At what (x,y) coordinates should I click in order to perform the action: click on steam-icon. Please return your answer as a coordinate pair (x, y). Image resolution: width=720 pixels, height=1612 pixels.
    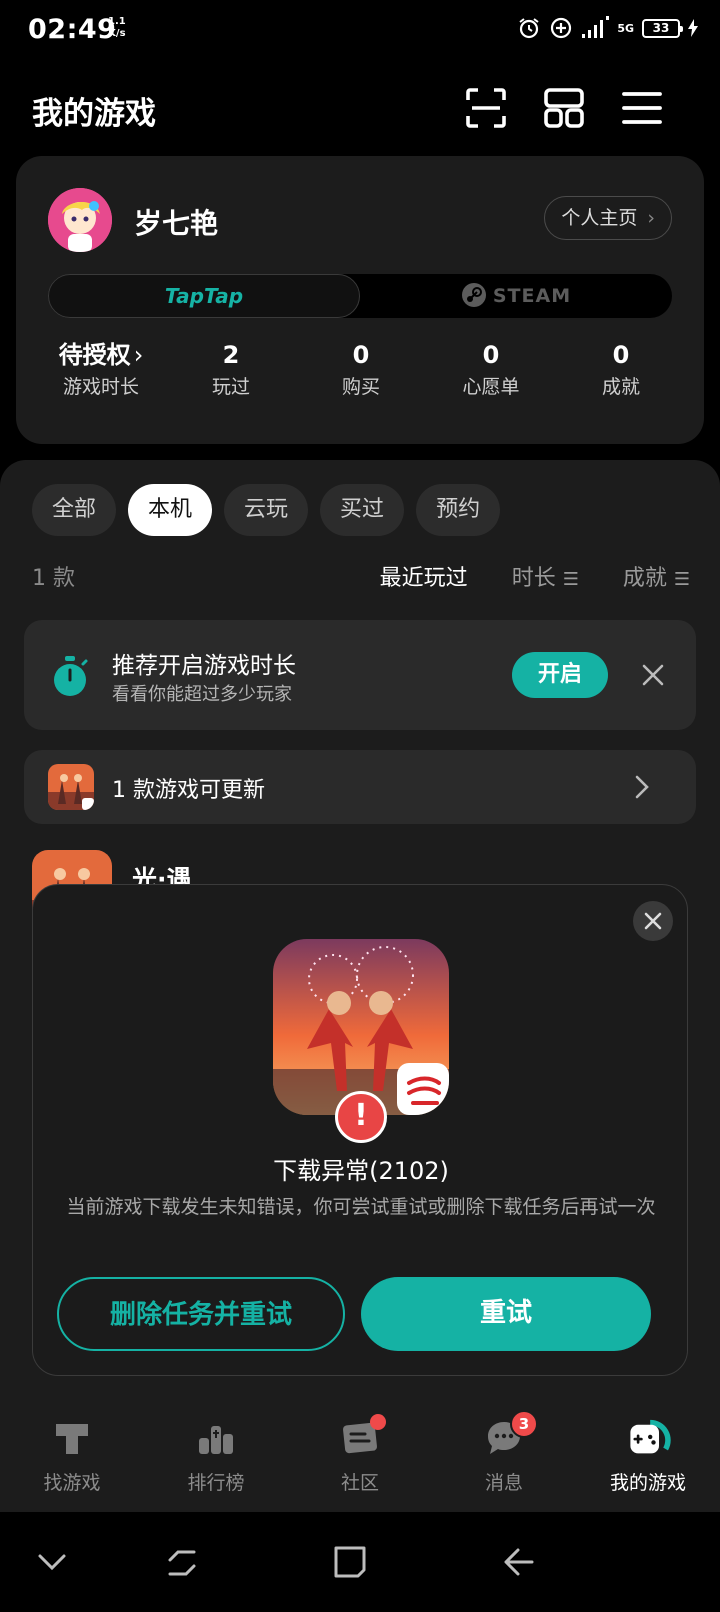
    Looking at the image, I should click on (473, 295).